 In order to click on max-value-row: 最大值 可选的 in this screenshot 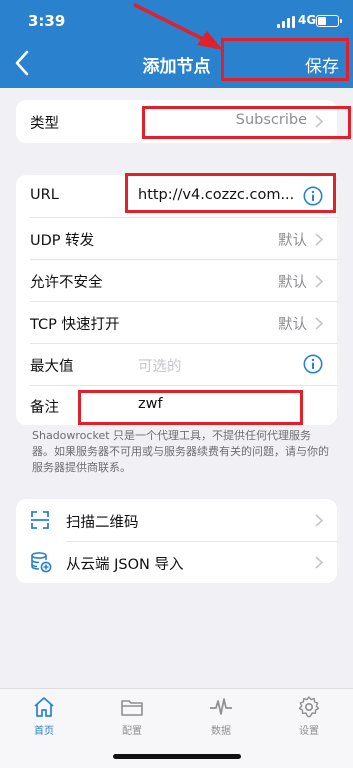, I will do `click(176, 364)`.